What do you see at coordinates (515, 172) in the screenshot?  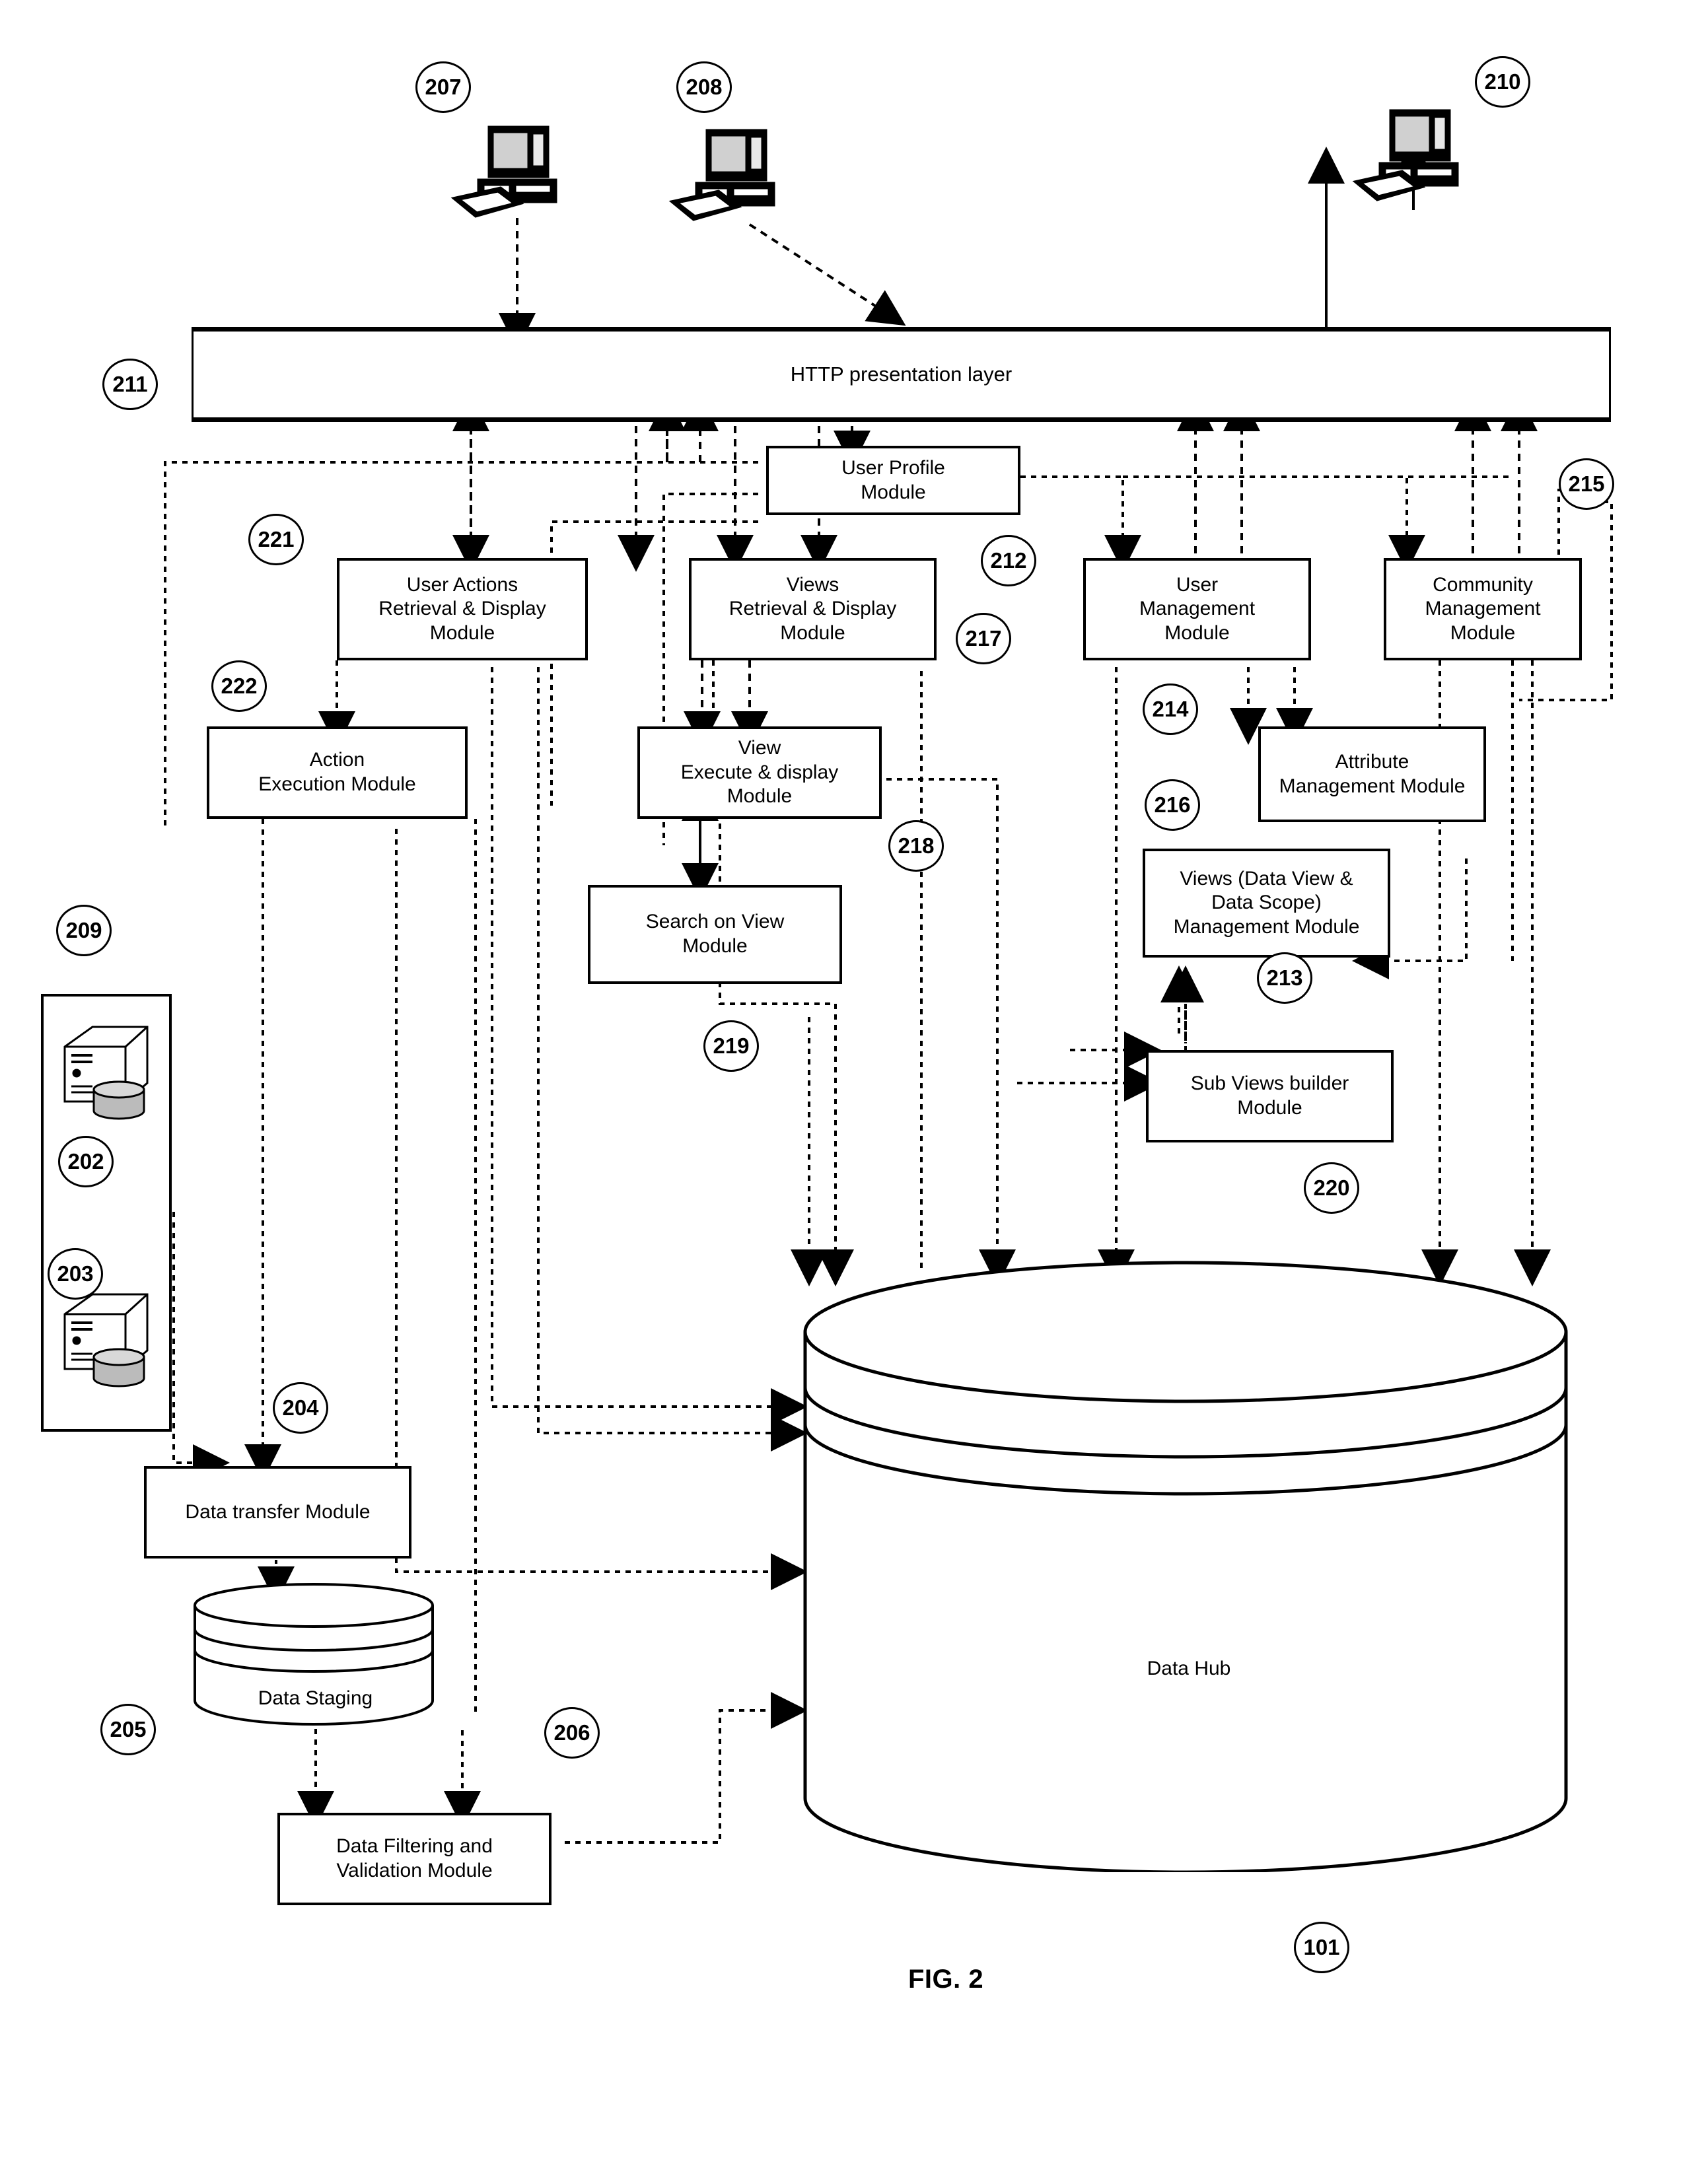 I see `client-workstation-1-icon` at bounding box center [515, 172].